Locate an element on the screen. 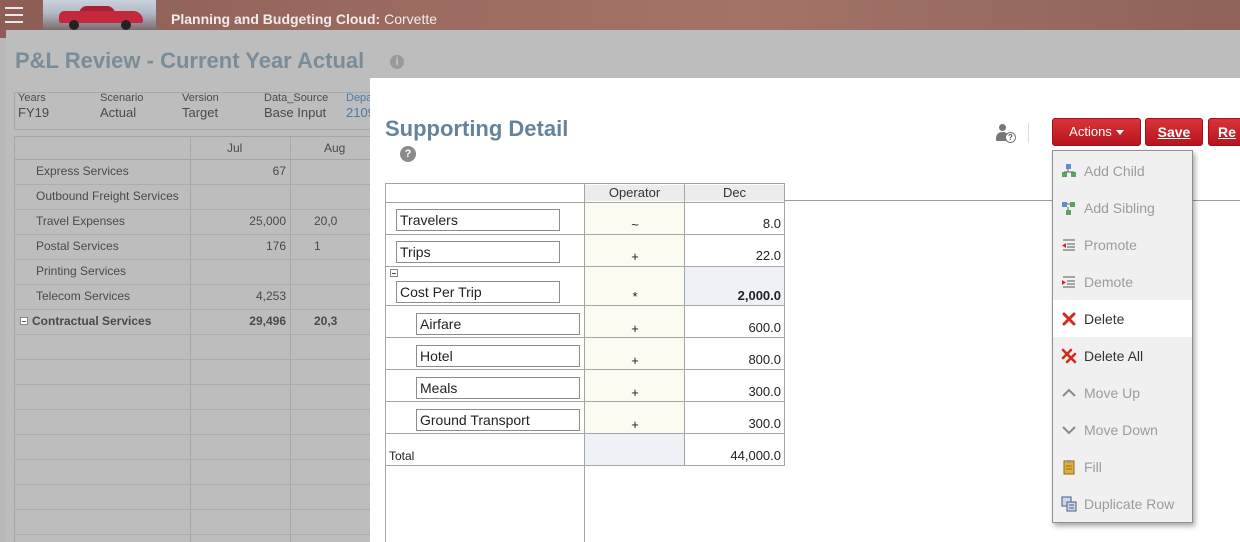 This screenshot has height=542, width=1240. pov-scenario: Scenario Actual is located at coordinates (121, 110).